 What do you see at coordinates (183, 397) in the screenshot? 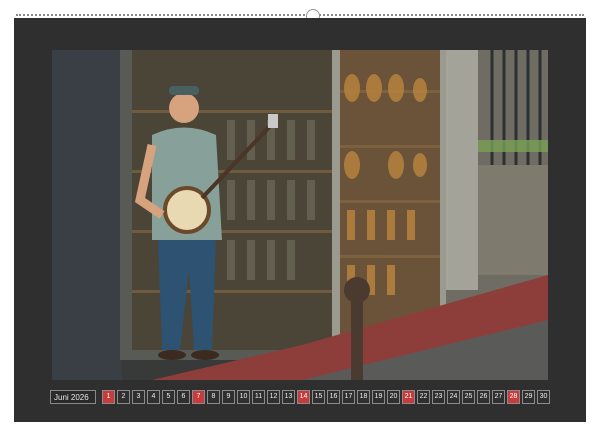
I see `day-cell: 6` at bounding box center [183, 397].